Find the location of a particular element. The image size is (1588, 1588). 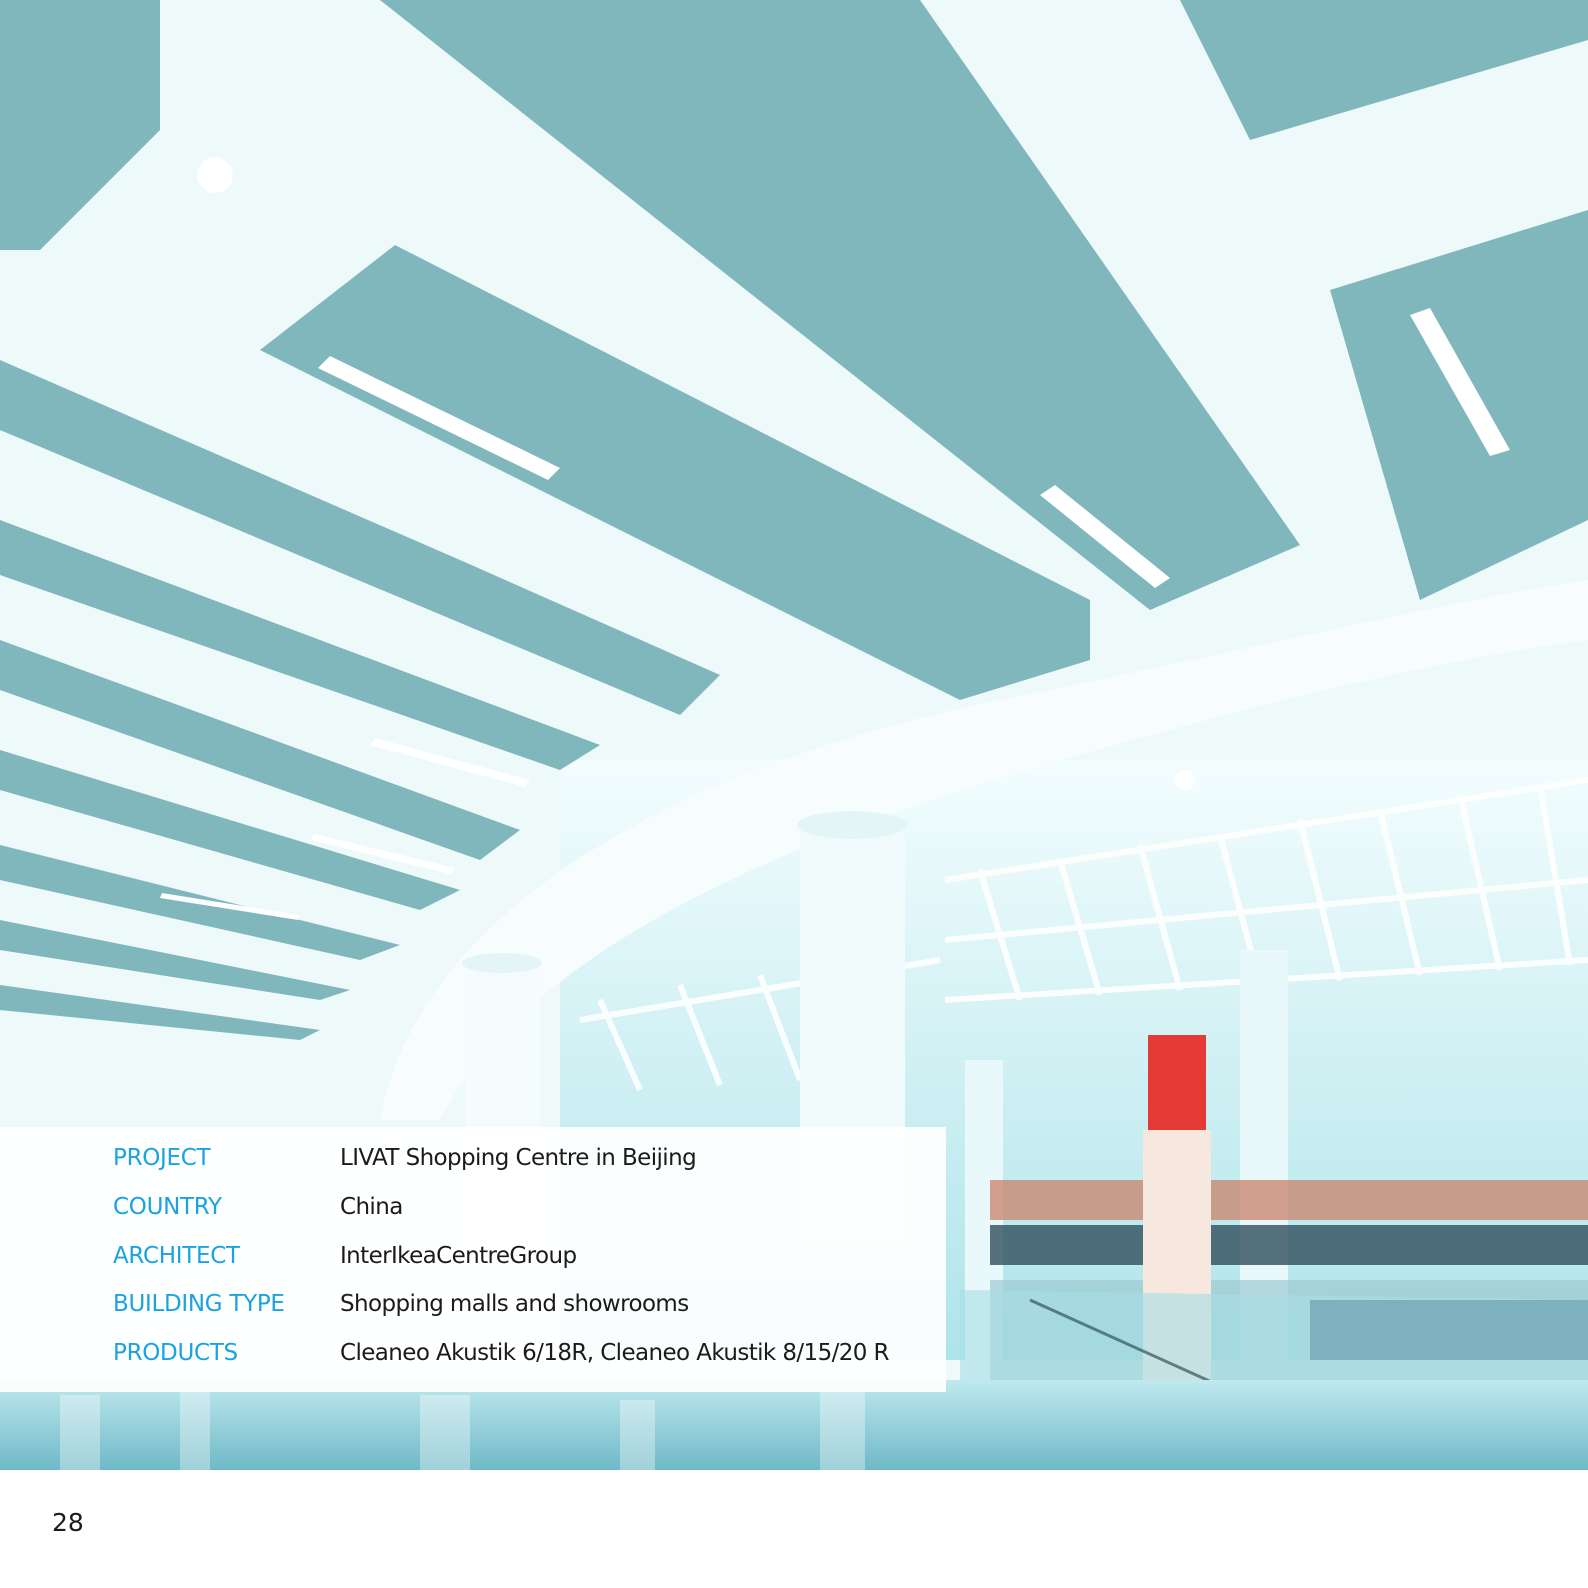

building-type-value: Shopping malls and showrooms is located at coordinates (514, 1304).